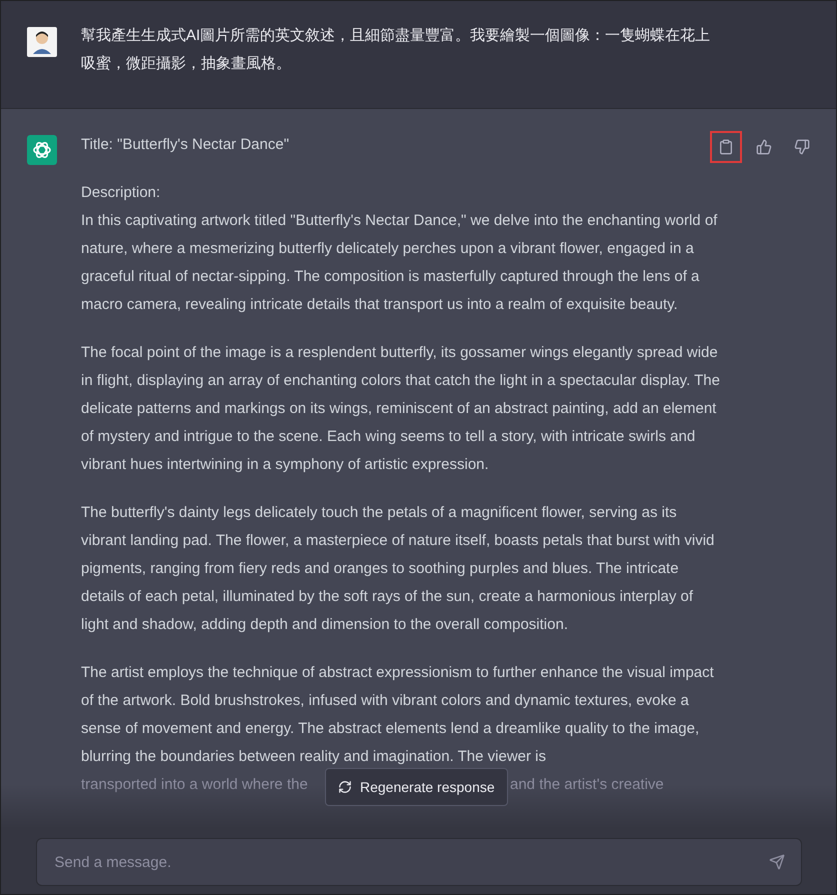  What do you see at coordinates (398, 569) in the screenshot?
I see `response-paragraph: The butterfly's dainty legs delicately touch the petals of a magnificent flower, serving as its vibrant landing pad. The flower, a masterpiece of nature itself, boasts petals that burst with vivid pigments, ranging from fiery reds and oranges to soothing purples and blues. The intricate details of each petal, illuminated by the soft rays of the sun, create a harmonious interplay of light and shadow, adding depth and dimension to the overall composition.` at bounding box center [398, 569].